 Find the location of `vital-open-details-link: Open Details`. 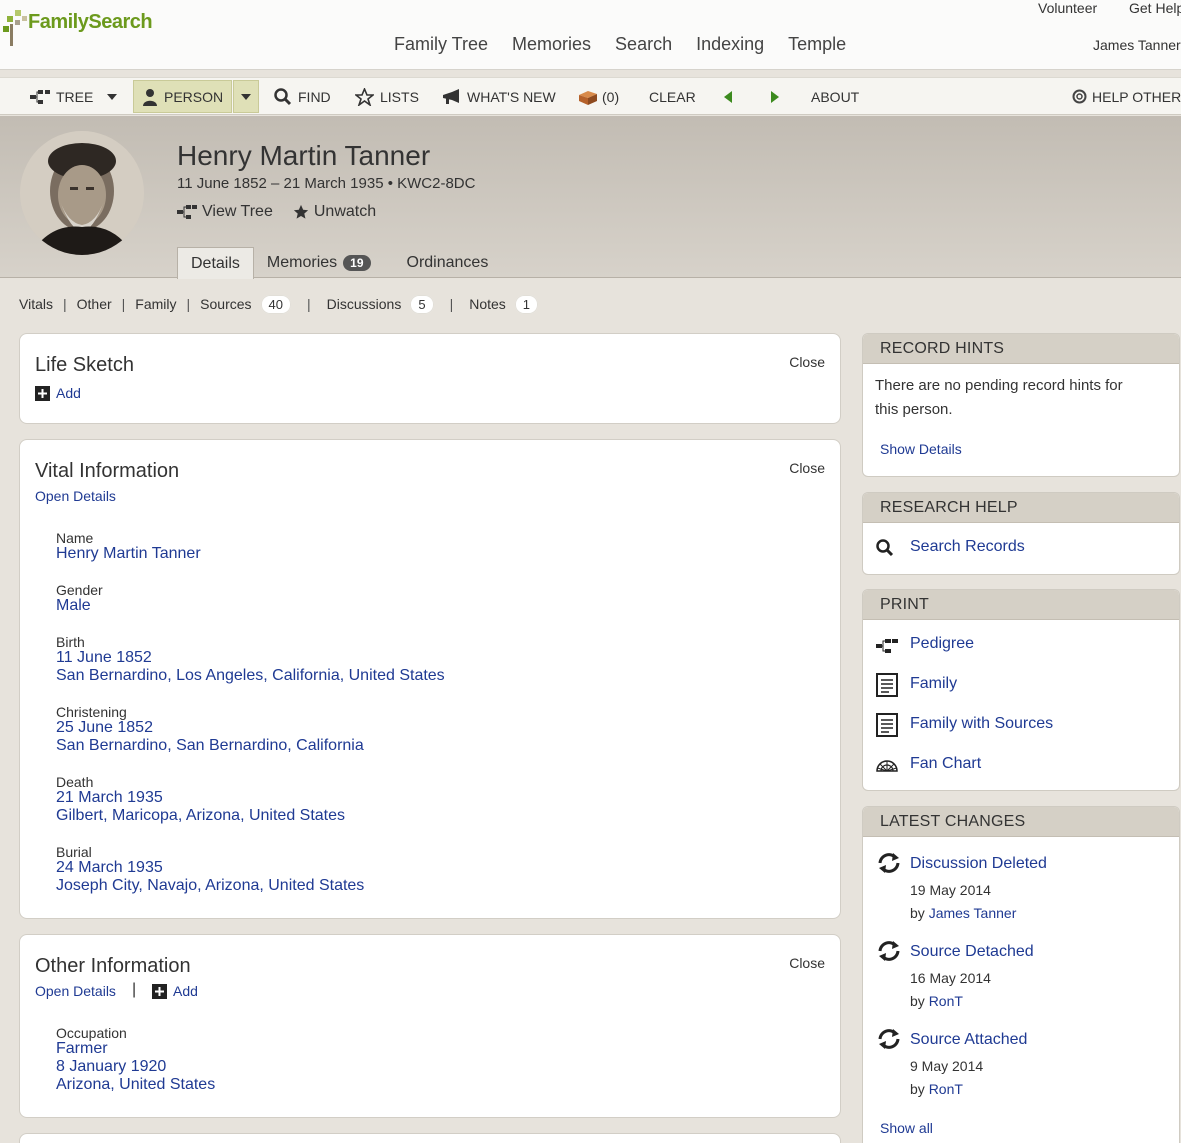

vital-open-details-link: Open Details is located at coordinates (75, 496).